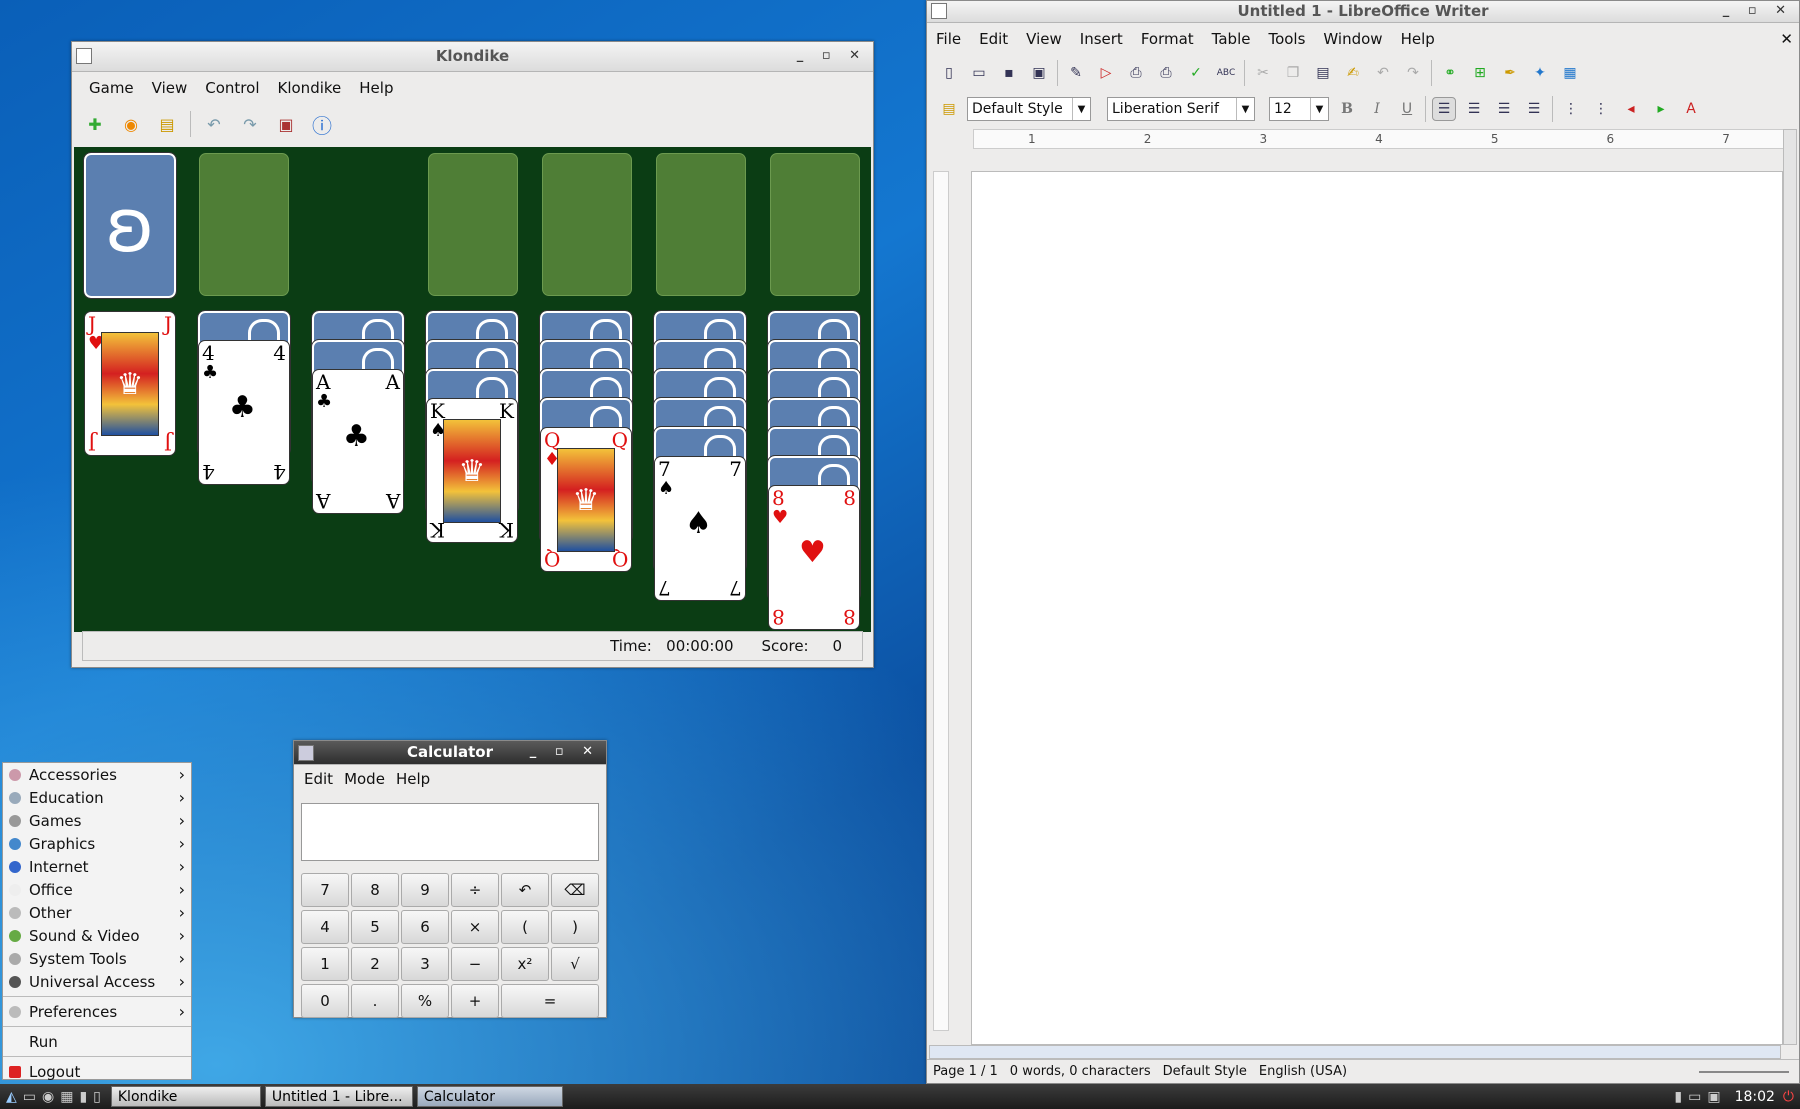  I want to click on navigator-icon: ✦, so click(1540, 73).